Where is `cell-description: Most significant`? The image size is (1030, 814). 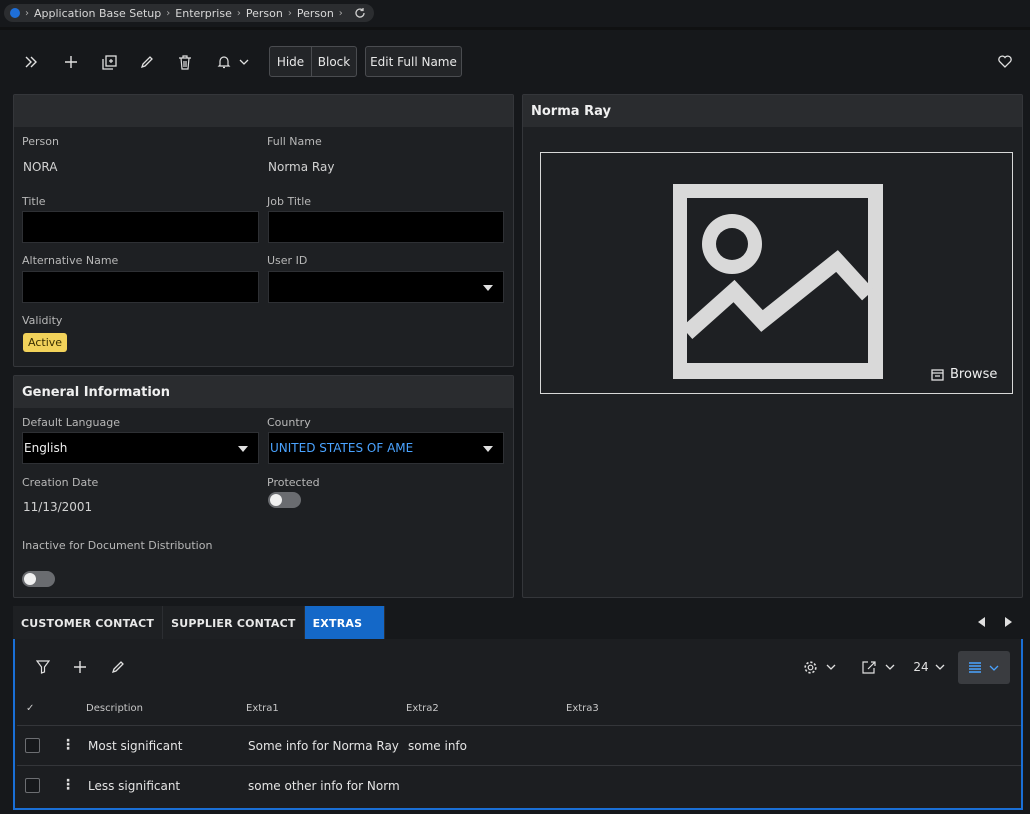 cell-description: Most significant is located at coordinates (135, 746).